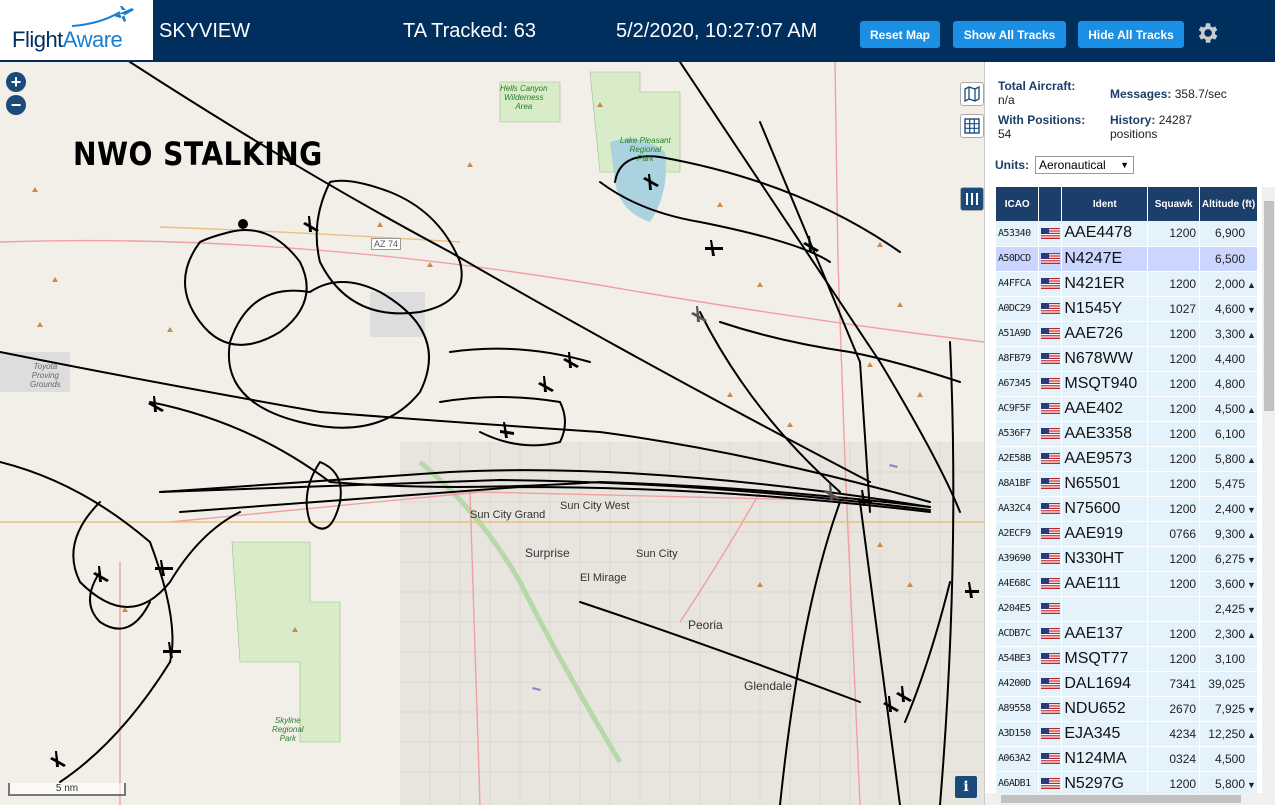 This screenshot has width=1275, height=805. What do you see at coordinates (1018, 234) in the screenshot?
I see `cell-icao: A53340` at bounding box center [1018, 234].